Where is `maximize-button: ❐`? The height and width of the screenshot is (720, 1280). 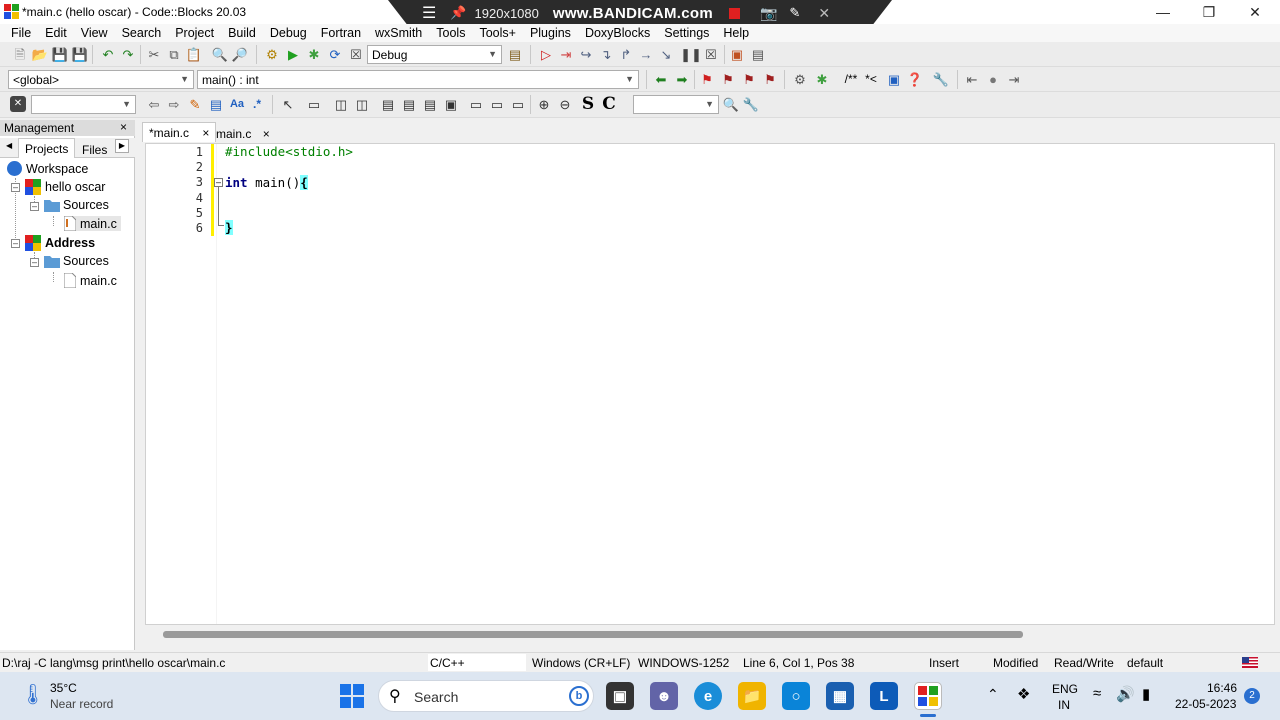
maximize-button: ❐ is located at coordinates (1209, 12).